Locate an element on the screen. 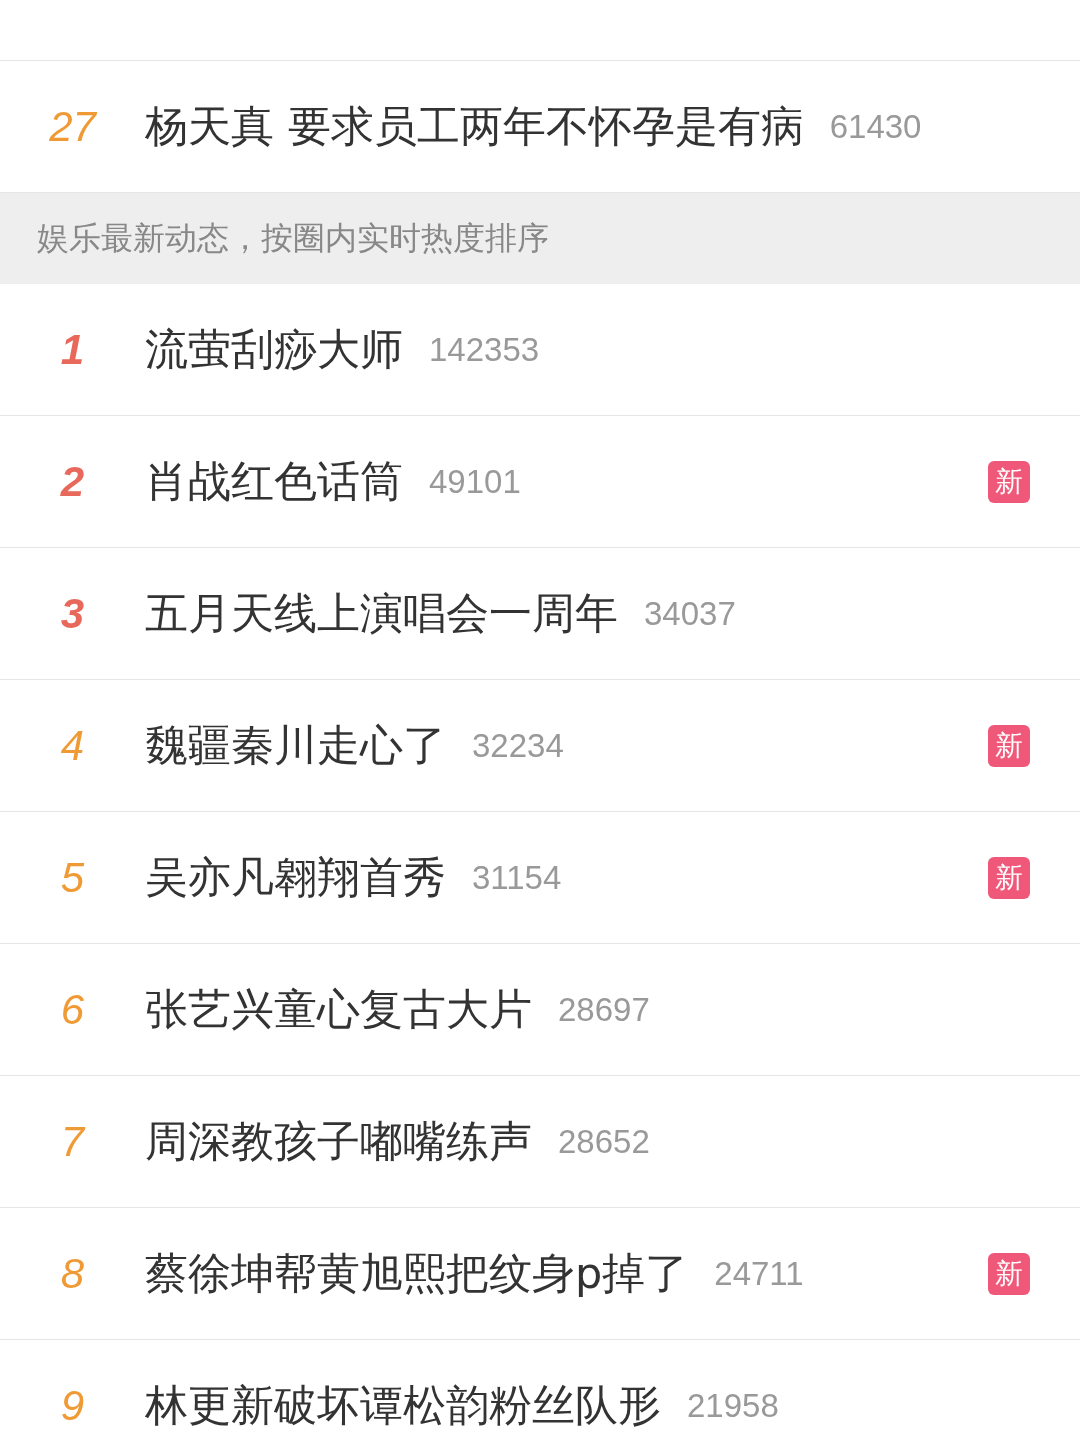 Image resolution: width=1080 pixels, height=1439 pixels. rank-number: 8 is located at coordinates (72, 1273).